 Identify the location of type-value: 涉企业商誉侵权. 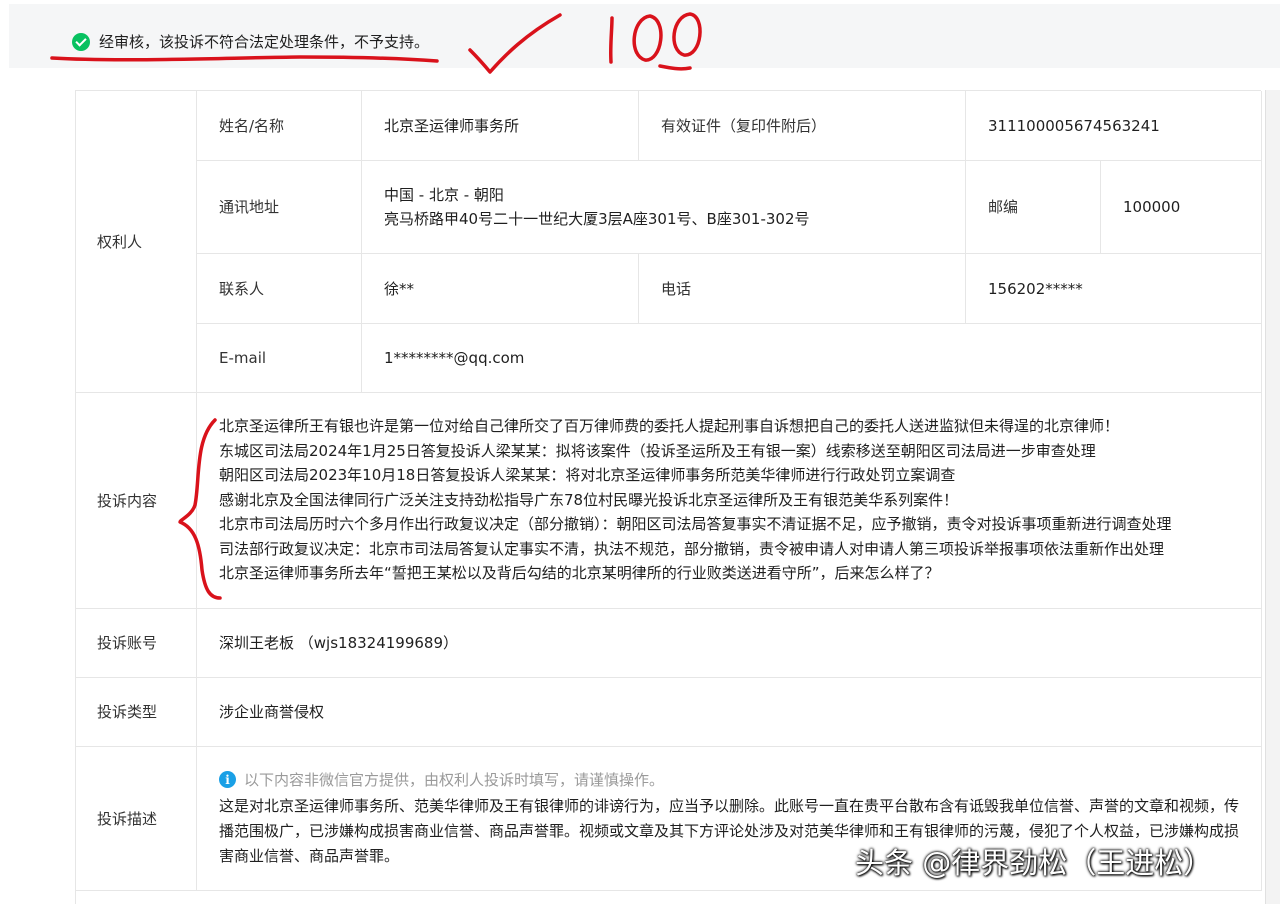
(729, 712).